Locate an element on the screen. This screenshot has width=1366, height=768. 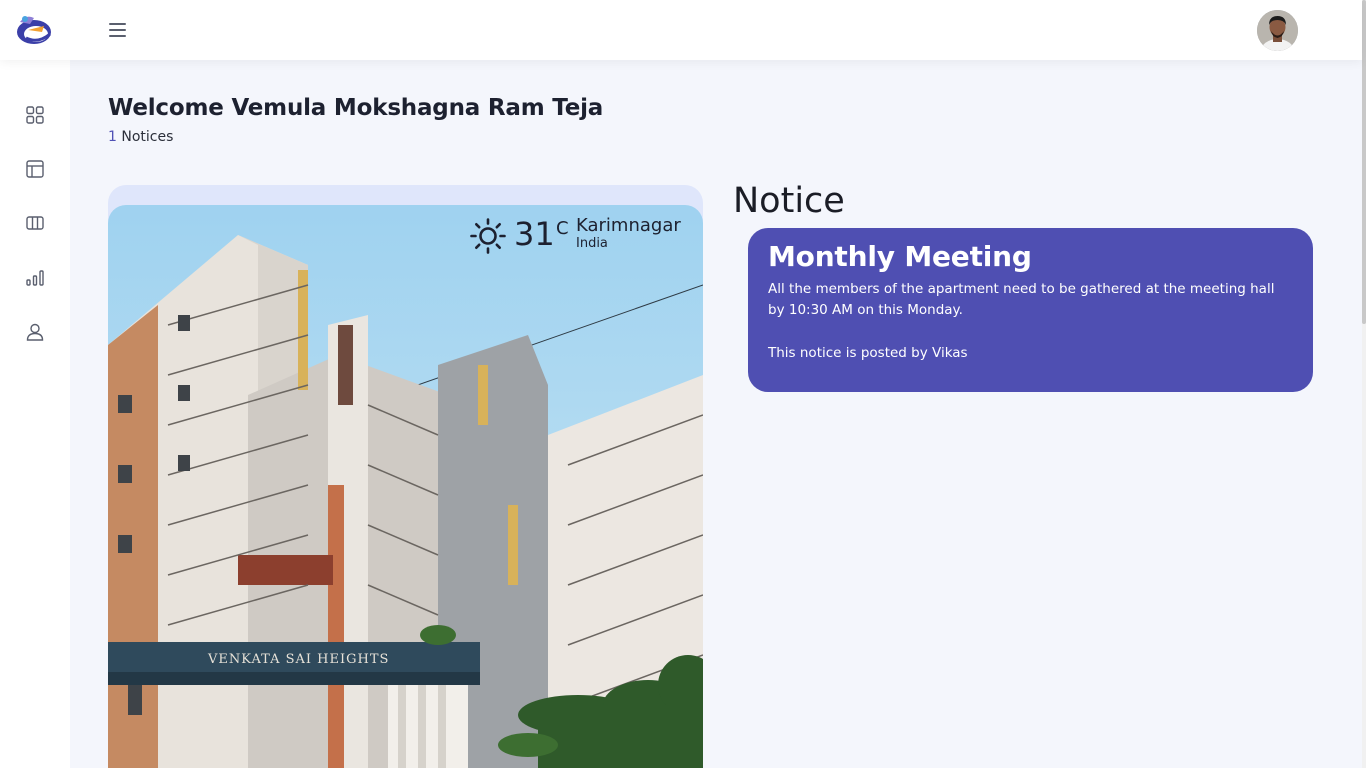
notice-heading: Notice is located at coordinates (789, 201).